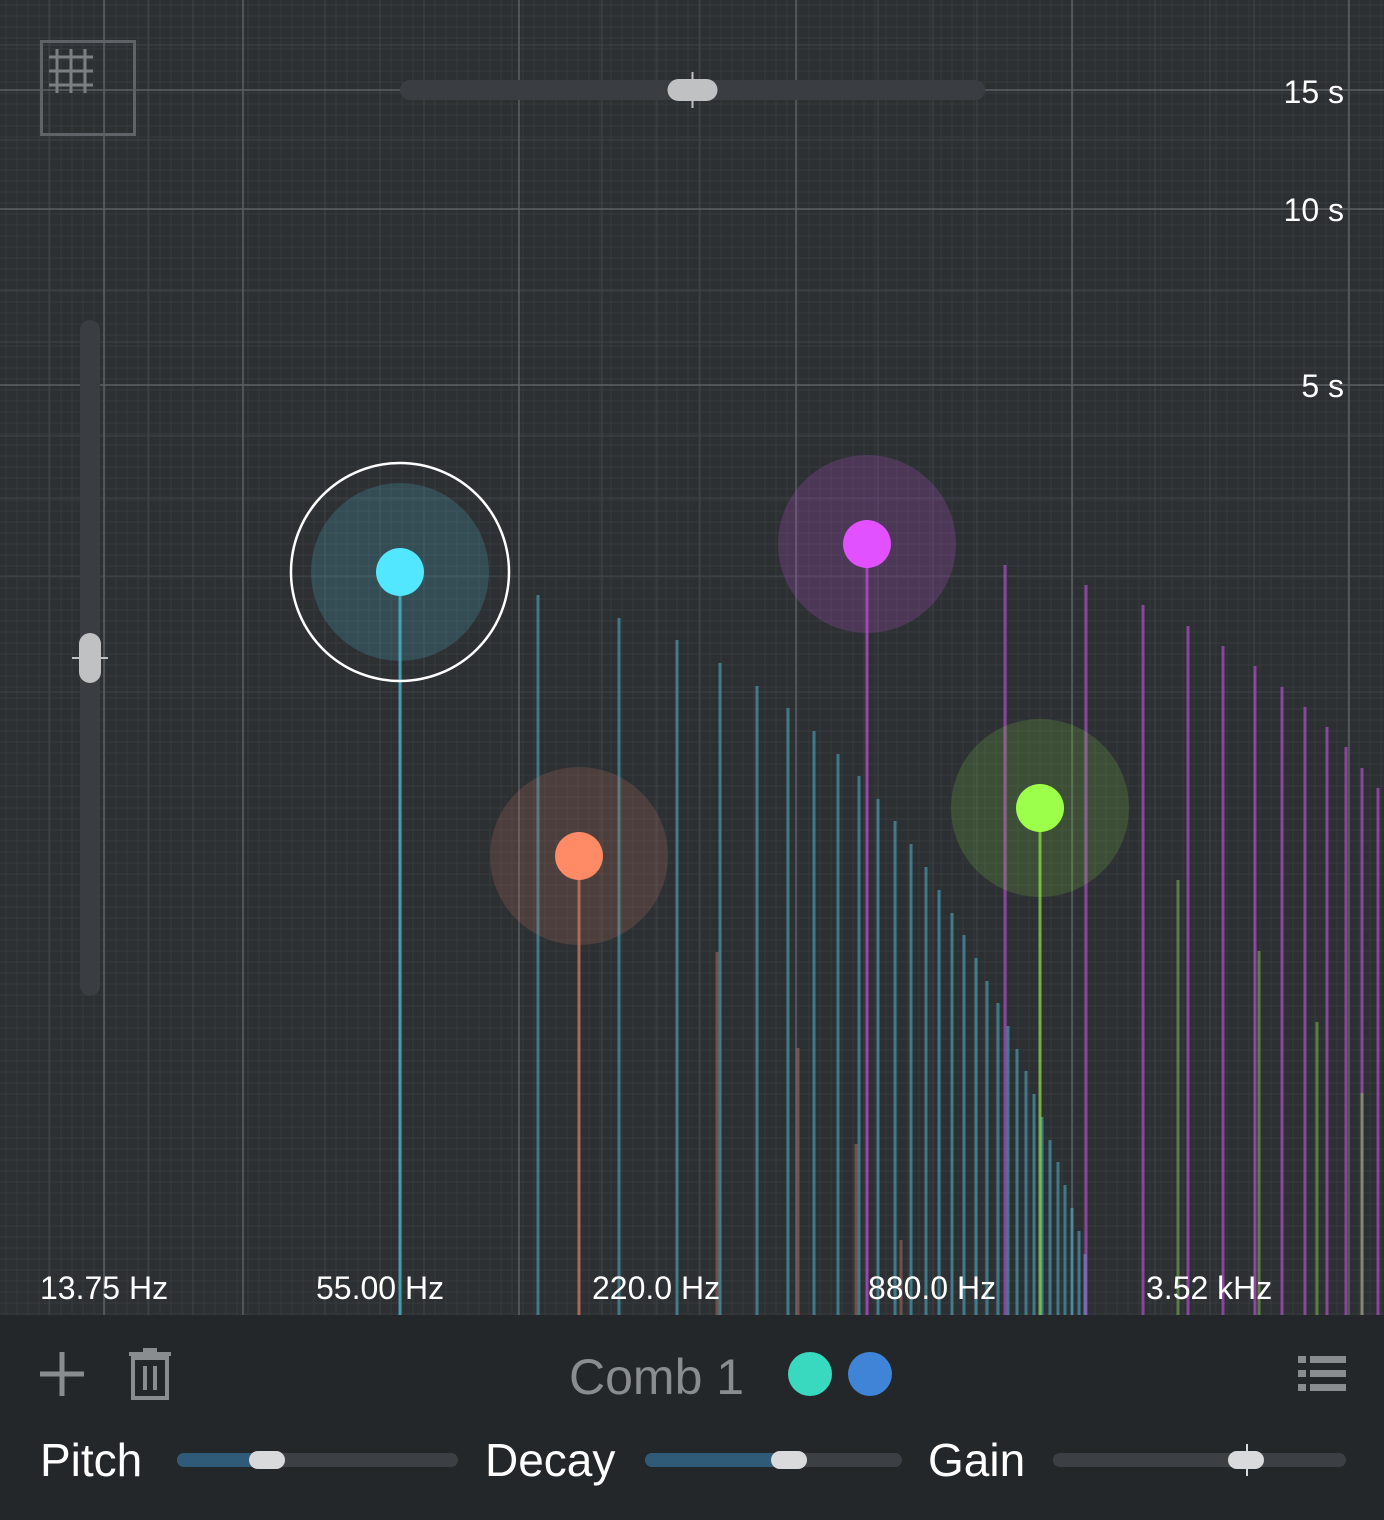 This screenshot has height=1520, width=1384. What do you see at coordinates (977, 1460) in the screenshot?
I see `gain-label: Gain` at bounding box center [977, 1460].